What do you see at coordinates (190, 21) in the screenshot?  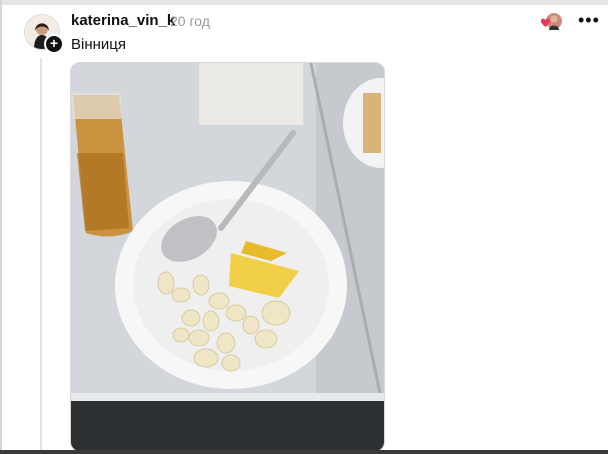 I see `post-time: 20 год` at bounding box center [190, 21].